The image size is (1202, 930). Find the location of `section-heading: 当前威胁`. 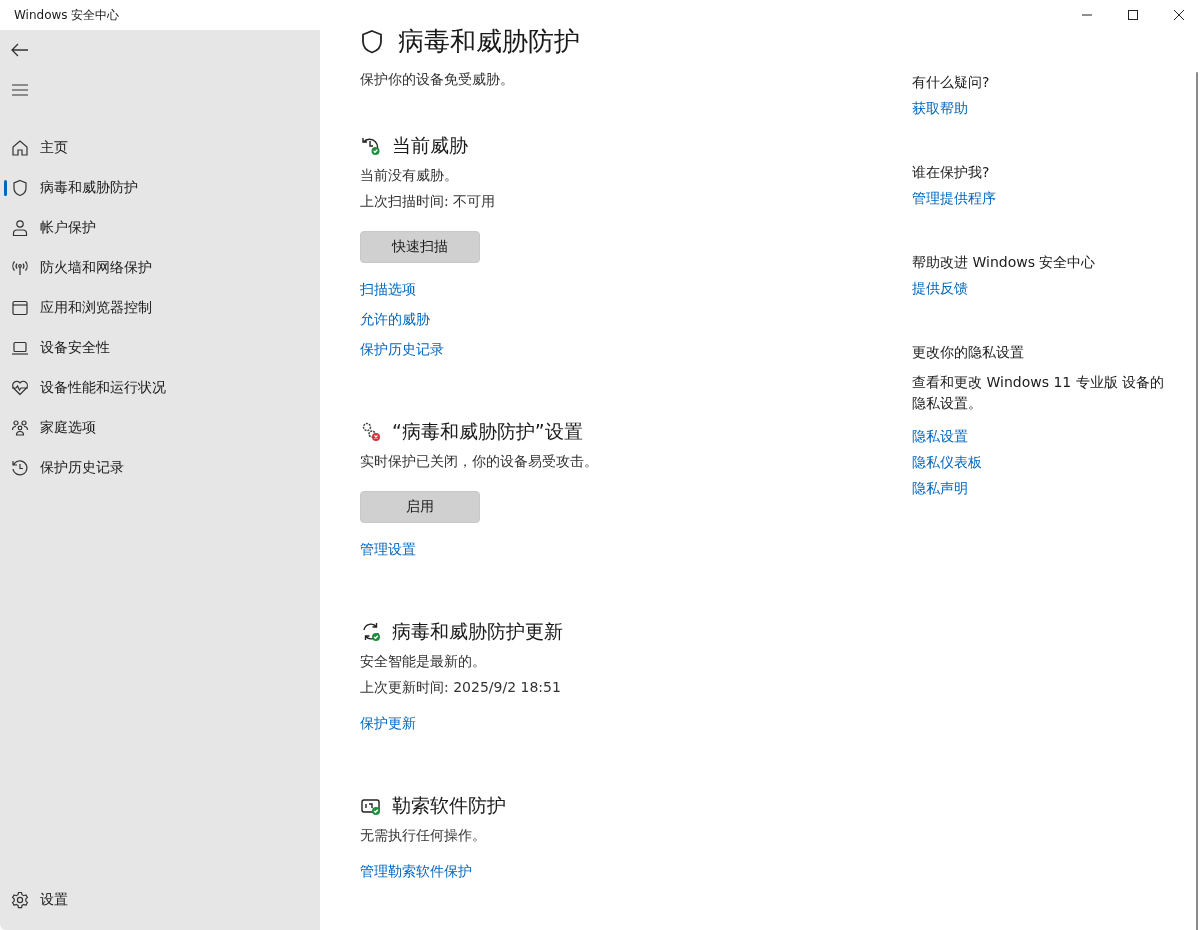

section-heading: 当前威胁 is located at coordinates (430, 145).